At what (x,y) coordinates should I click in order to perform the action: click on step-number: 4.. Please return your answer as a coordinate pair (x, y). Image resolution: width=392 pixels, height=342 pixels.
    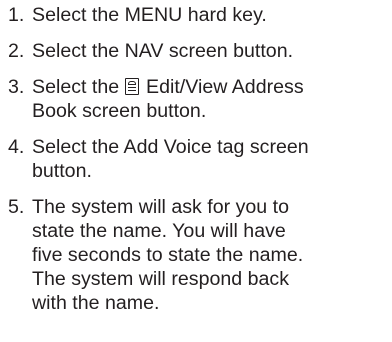
    Looking at the image, I should click on (16, 147).